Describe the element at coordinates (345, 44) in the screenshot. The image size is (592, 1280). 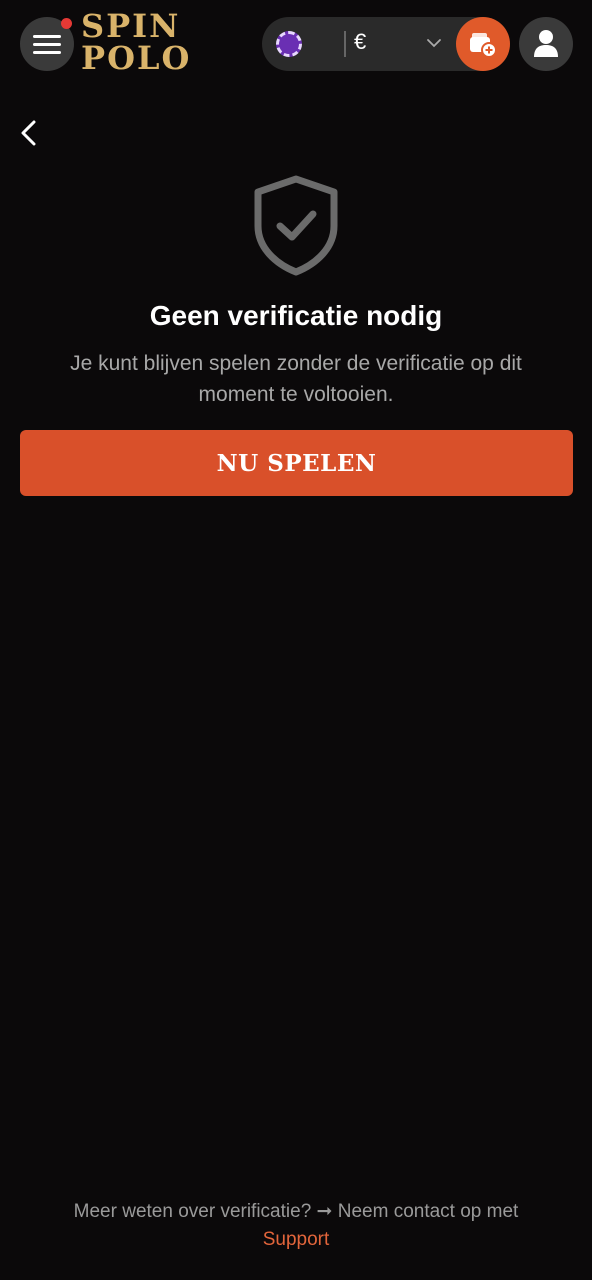
I see `divider` at that location.